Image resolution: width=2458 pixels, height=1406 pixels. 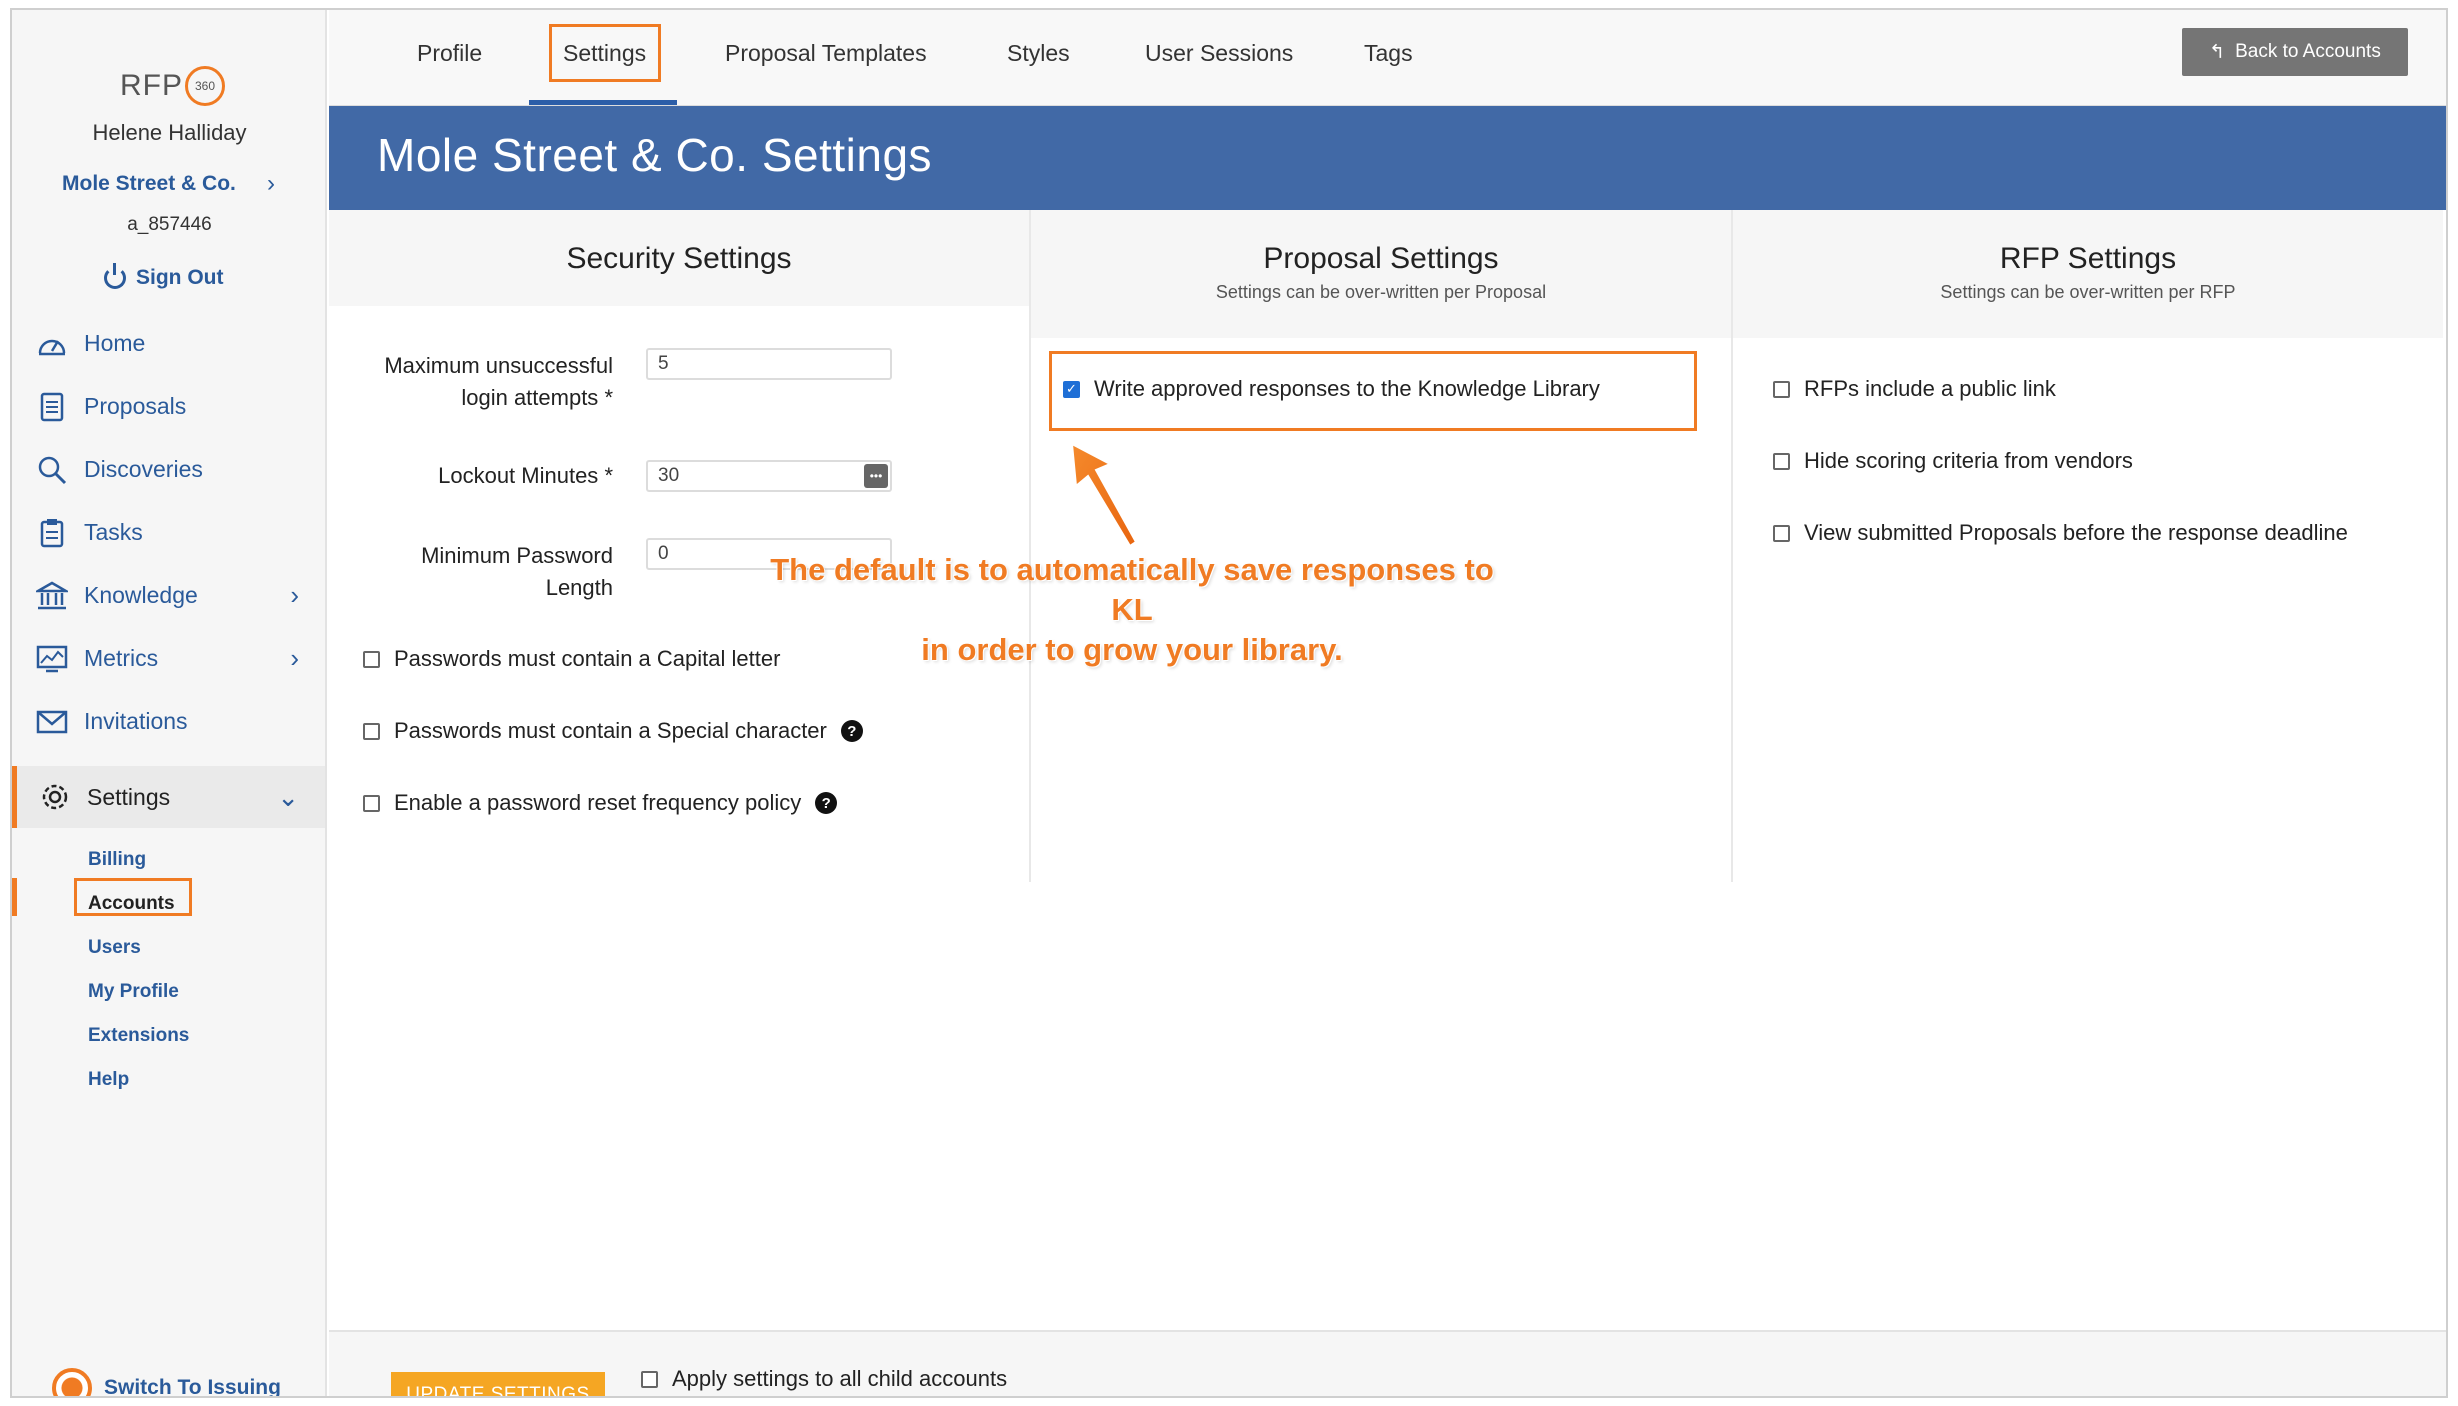 I want to click on tab-styles: Styles, so click(x=1038, y=53).